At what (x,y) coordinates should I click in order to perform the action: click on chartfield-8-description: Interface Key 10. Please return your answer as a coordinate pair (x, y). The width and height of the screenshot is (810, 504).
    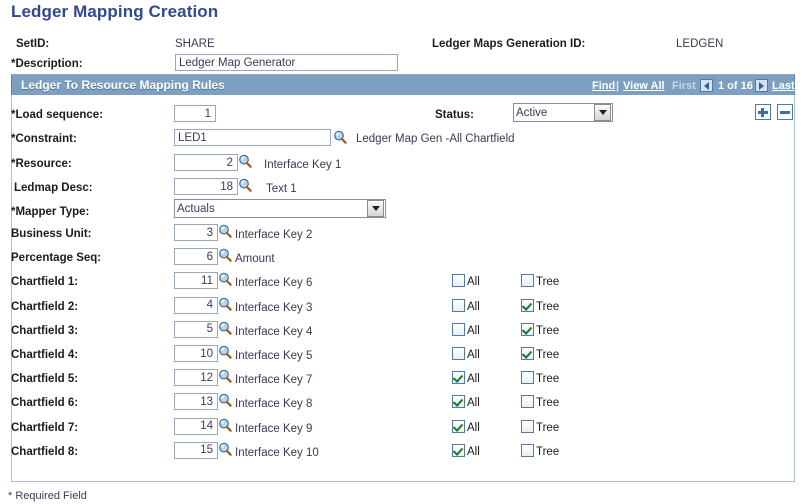
    Looking at the image, I should click on (277, 452).